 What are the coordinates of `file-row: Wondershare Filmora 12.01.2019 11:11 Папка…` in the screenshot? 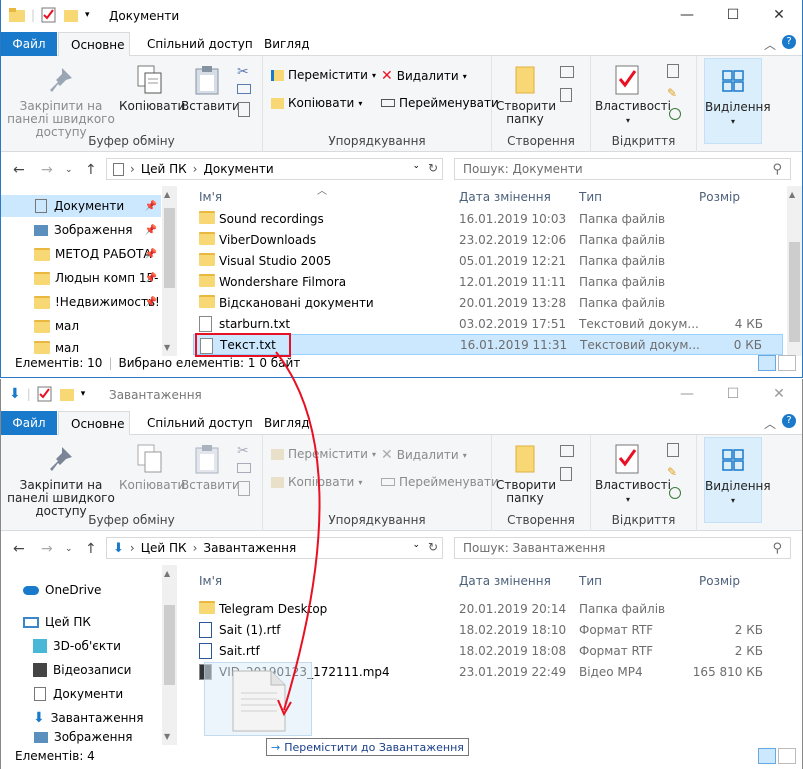 It's located at (488, 281).